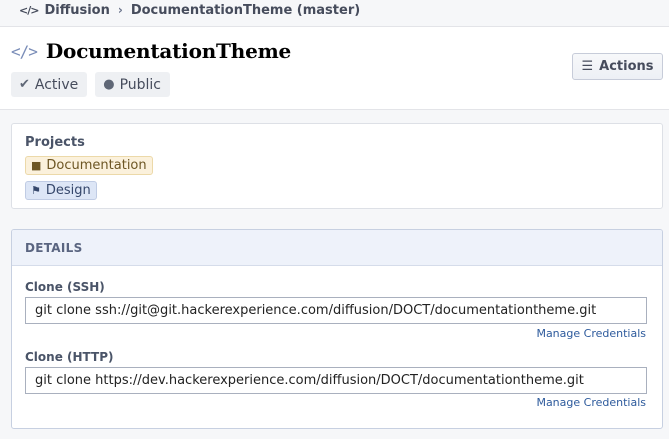  I want to click on project-tag-documentation: ■ Documentation, so click(89, 165).